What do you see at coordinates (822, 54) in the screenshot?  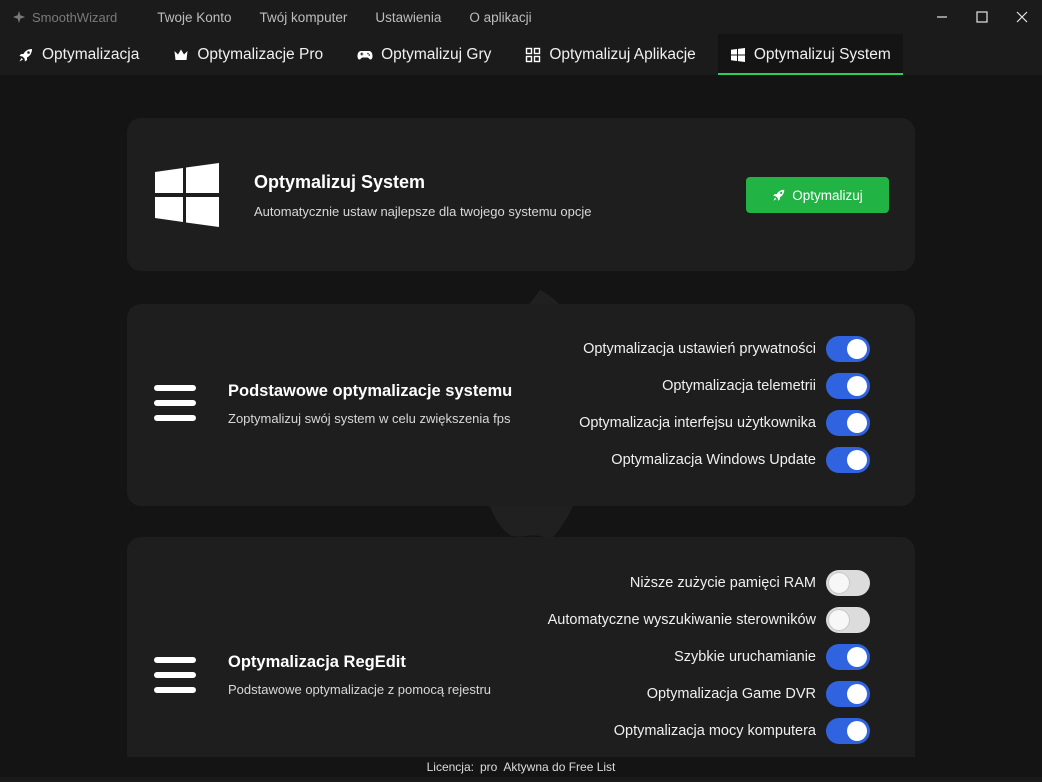 I see `tab-label: Optymalizuj System` at bounding box center [822, 54].